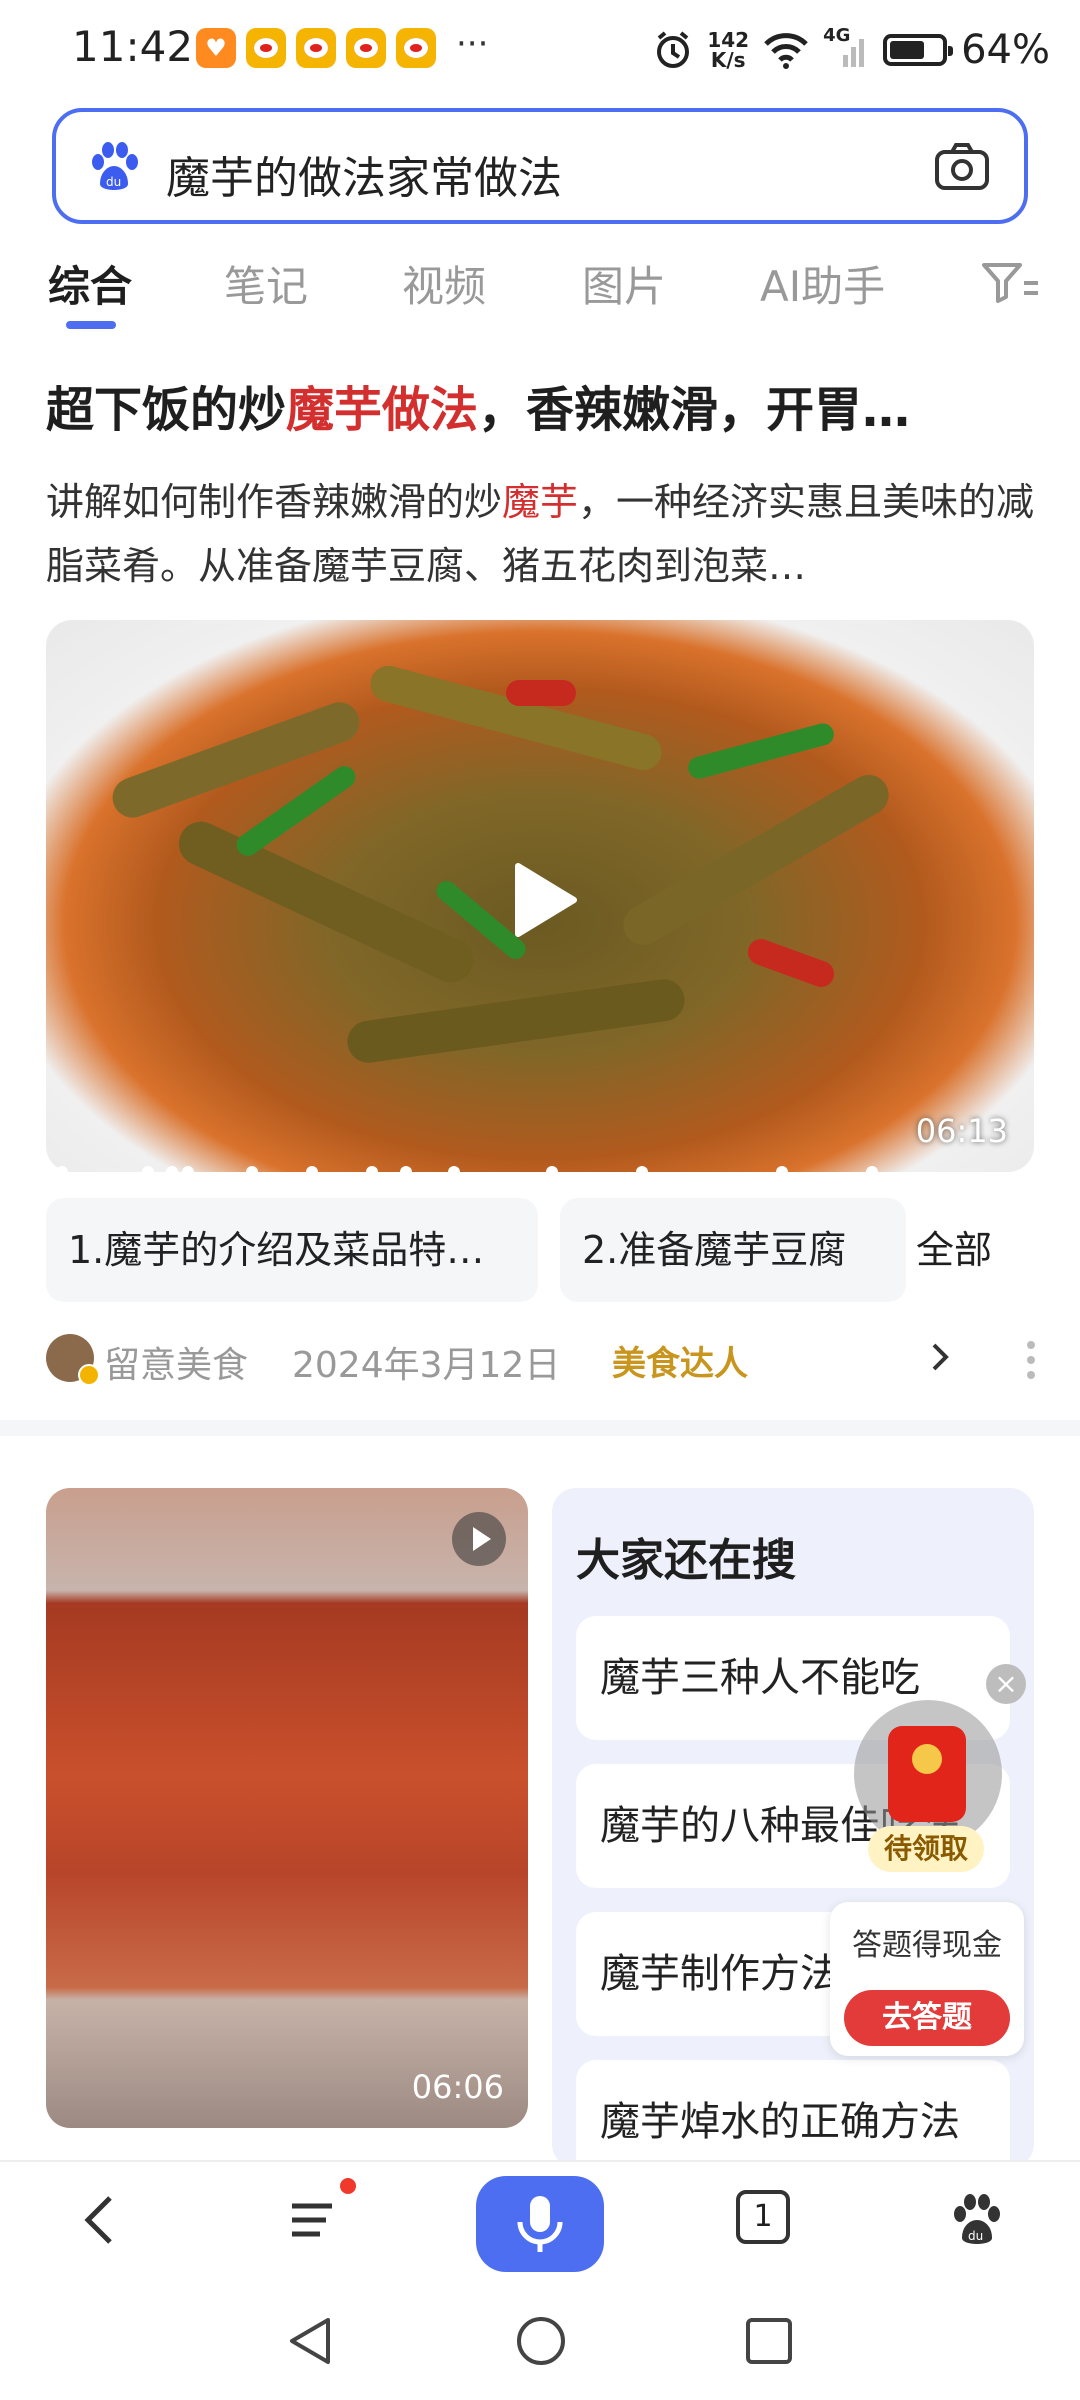 The width and height of the screenshot is (1080, 2400). I want to click on quiz-cash-card: 答题得现金 去答题, so click(927, 1979).